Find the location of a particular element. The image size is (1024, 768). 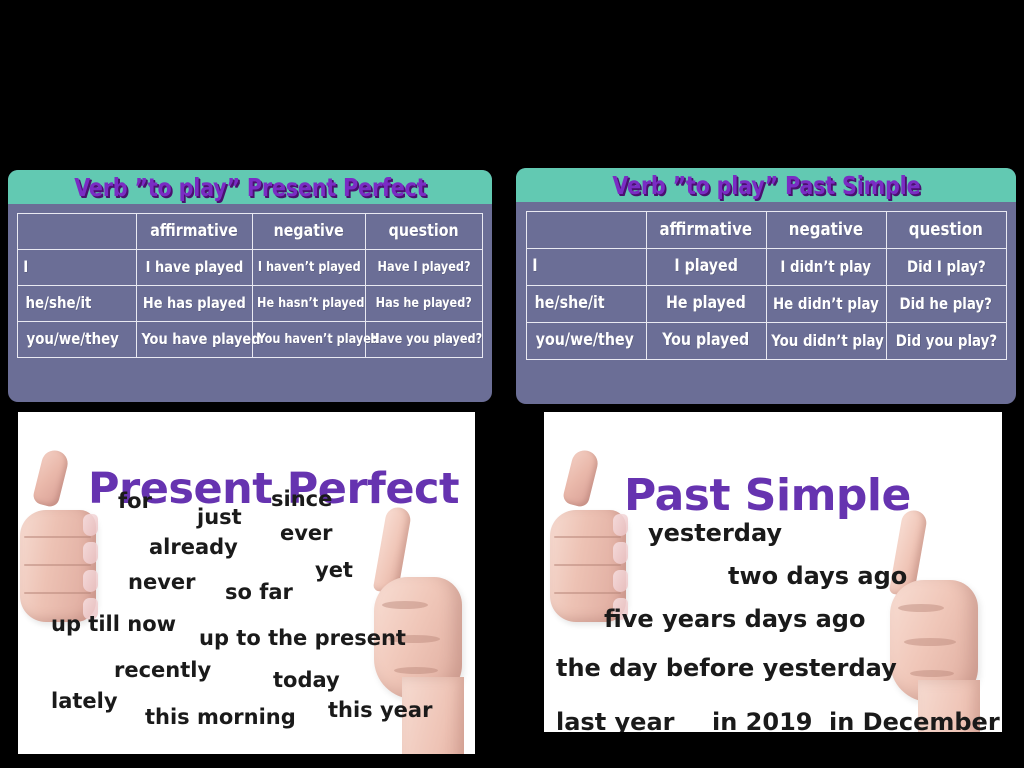

keyword-recently: recently is located at coordinates (163, 670).